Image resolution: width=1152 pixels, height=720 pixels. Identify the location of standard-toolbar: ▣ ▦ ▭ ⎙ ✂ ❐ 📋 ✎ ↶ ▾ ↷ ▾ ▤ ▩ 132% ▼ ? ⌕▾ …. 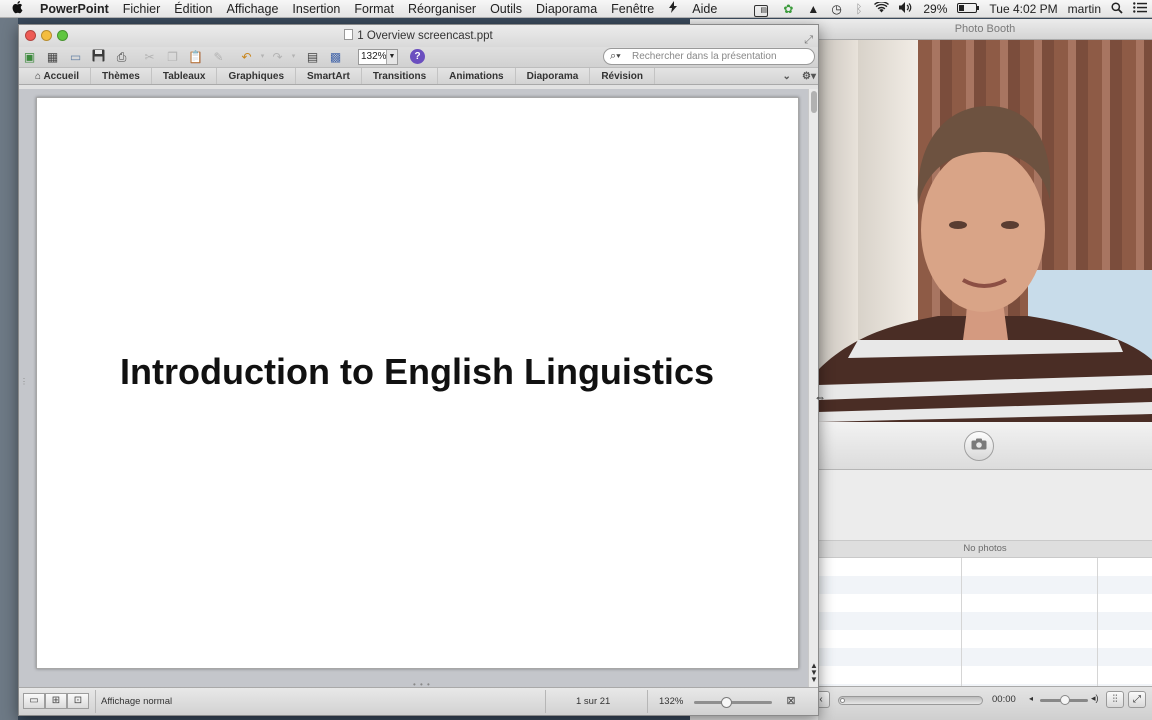
(418, 57).